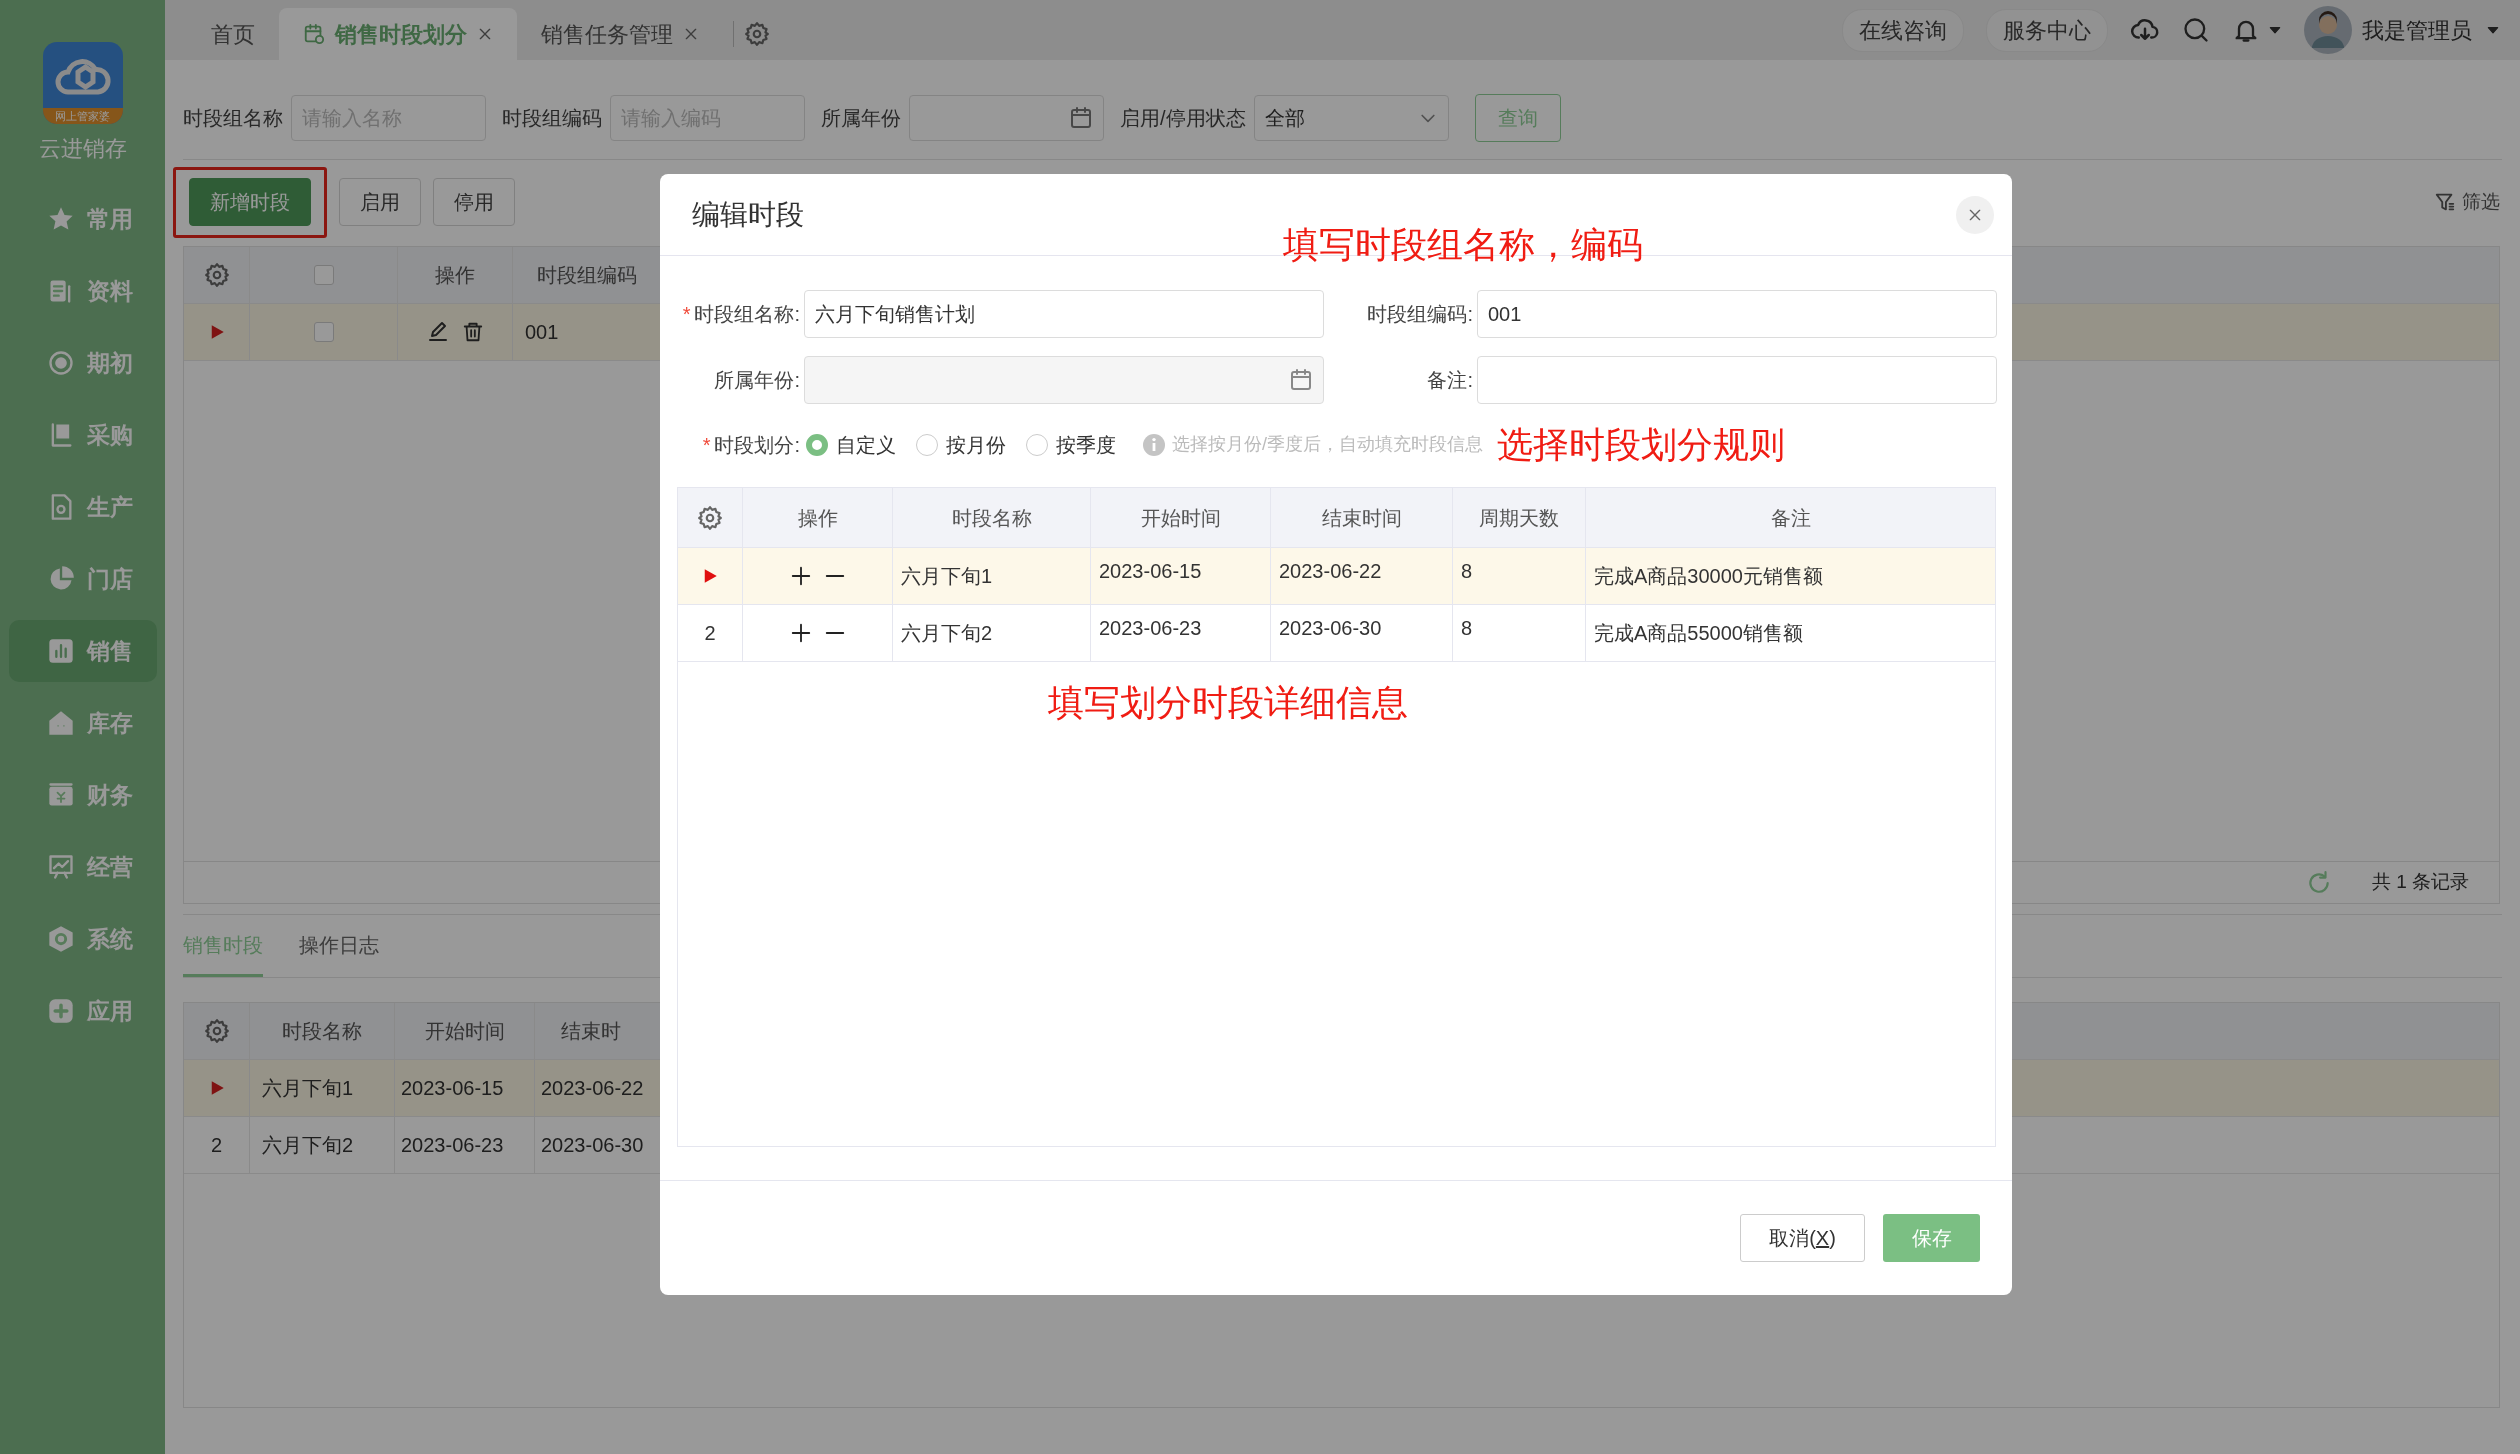 Image resolution: width=2520 pixels, height=1454 pixels. Describe the element at coordinates (1330, 629) in the screenshot. I see `table-cell-text: 2023-06-30` at that location.